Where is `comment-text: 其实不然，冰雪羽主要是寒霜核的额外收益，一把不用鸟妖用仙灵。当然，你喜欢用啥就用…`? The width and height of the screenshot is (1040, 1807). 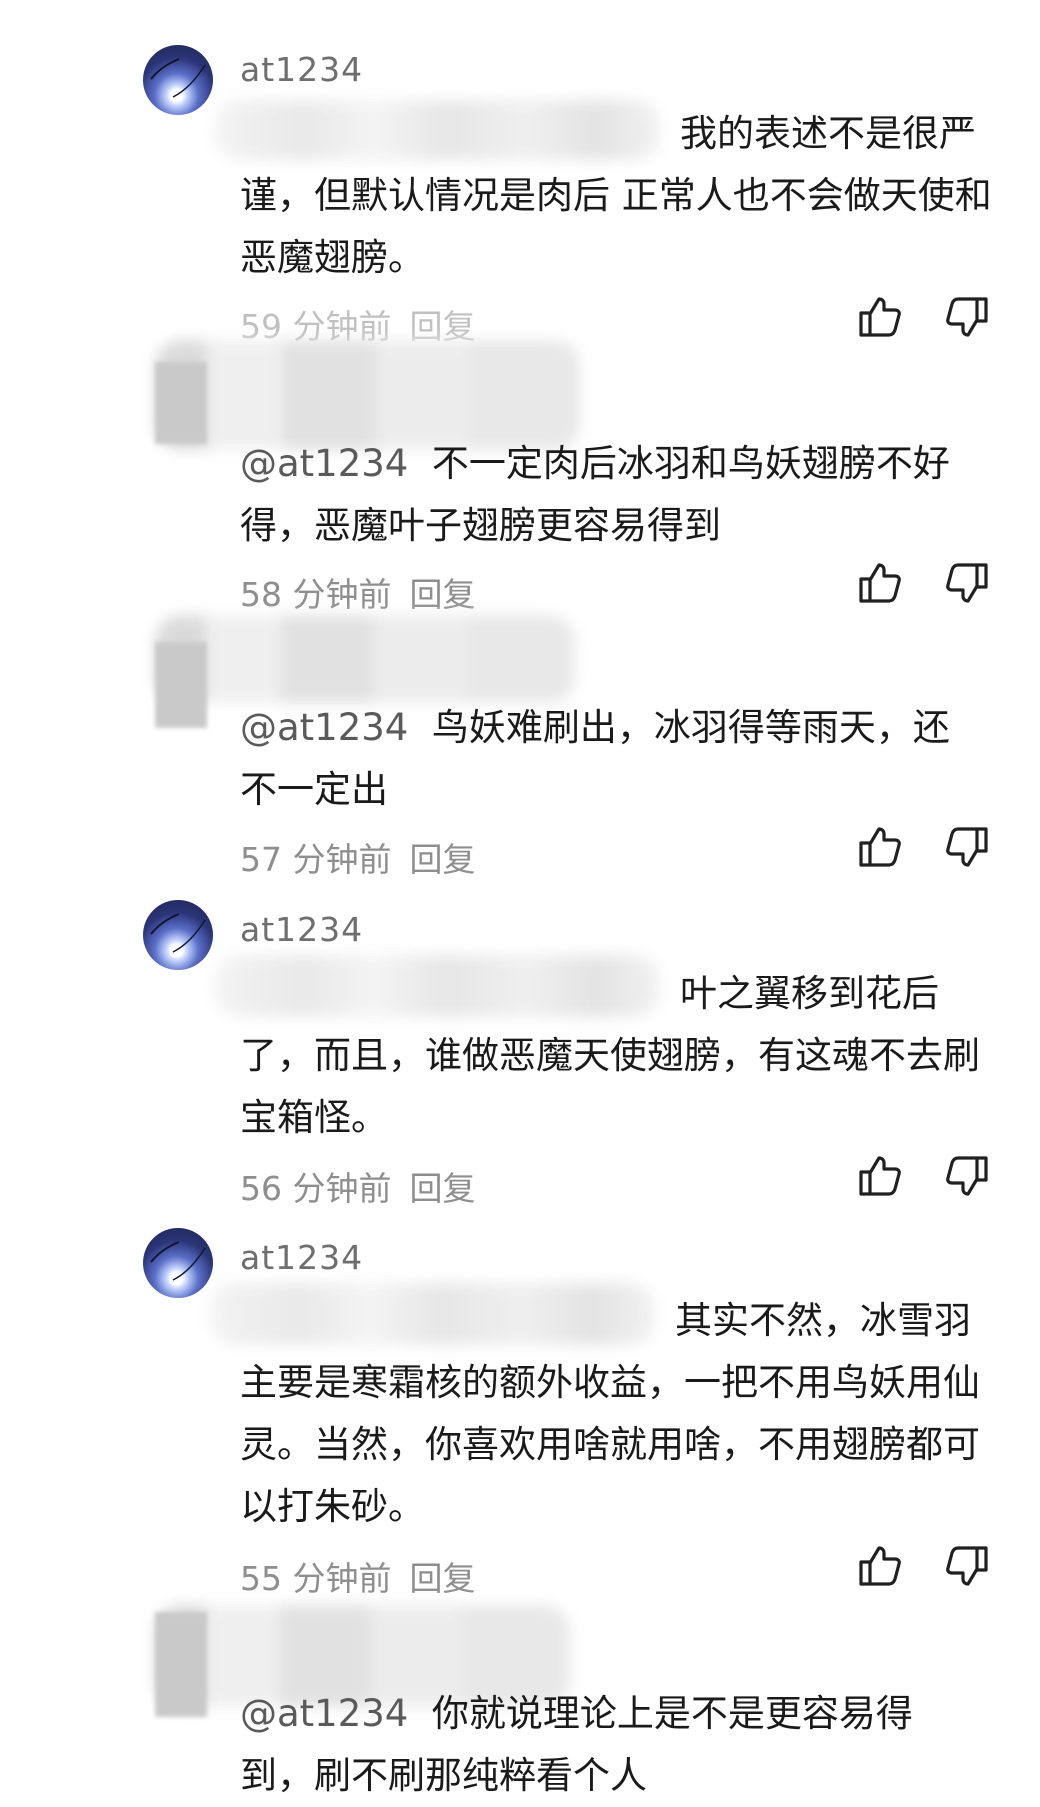
comment-text: 其实不然，冰雪羽主要是寒霜核的额外收益，一把不用鸟妖用仙灵。当然，你喜欢用啥就用… is located at coordinates (610, 1413).